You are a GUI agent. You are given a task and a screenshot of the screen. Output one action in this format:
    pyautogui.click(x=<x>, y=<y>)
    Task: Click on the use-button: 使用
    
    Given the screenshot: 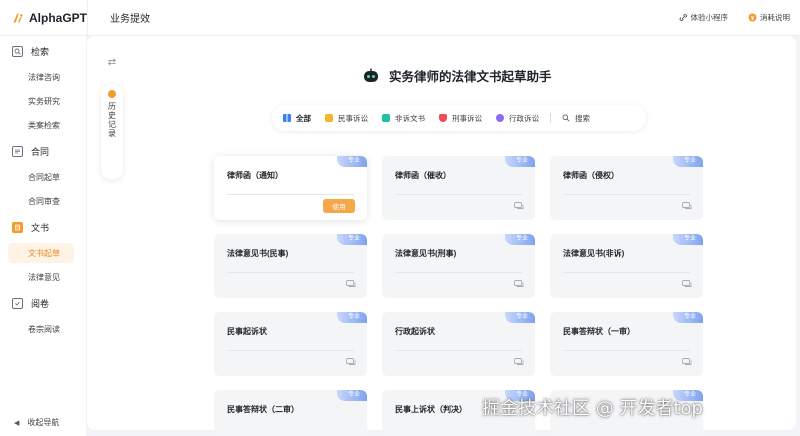 What is the action you would take?
    pyautogui.click(x=339, y=206)
    